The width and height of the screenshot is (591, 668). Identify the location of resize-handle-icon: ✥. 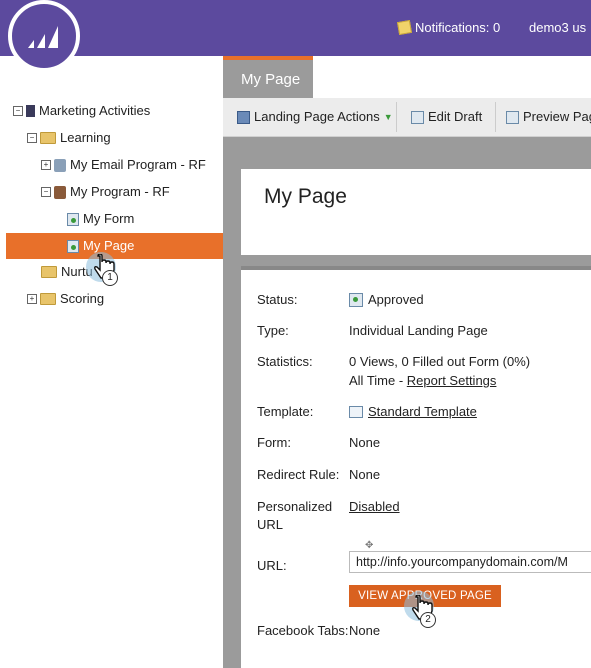
(369, 545).